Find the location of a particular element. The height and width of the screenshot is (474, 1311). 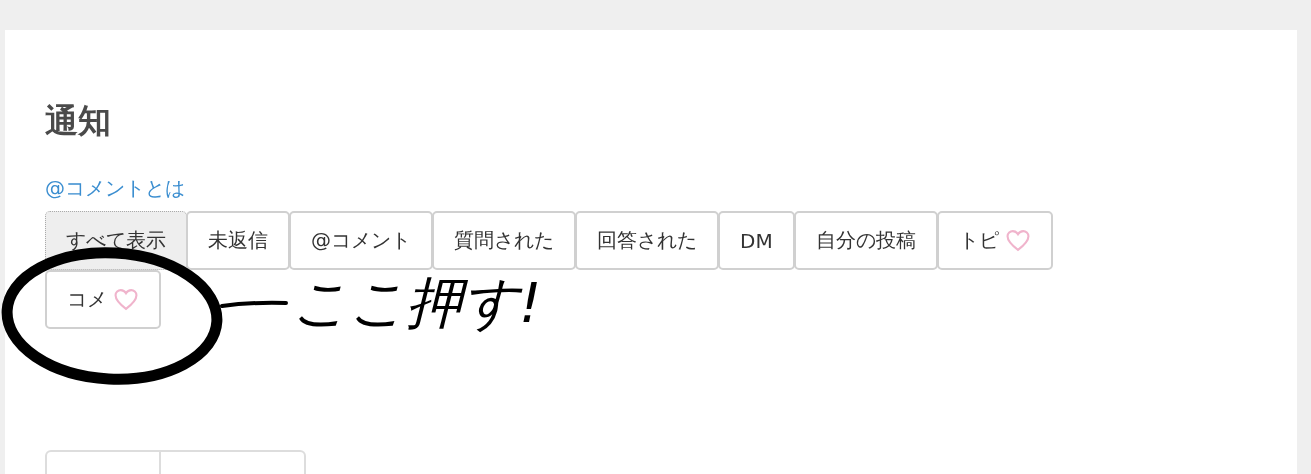

page-title: 通知 is located at coordinates (78, 120).